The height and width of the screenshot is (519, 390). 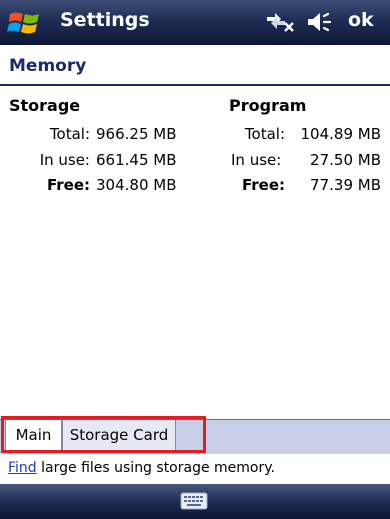 I want to click on program-inuse-value: 27.50 MB, so click(x=345, y=160).